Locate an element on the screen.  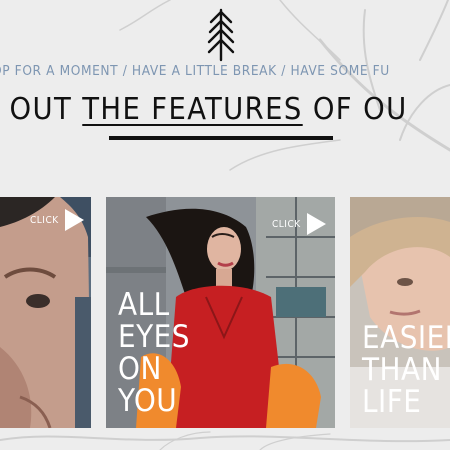
card-3-caption: EASIER THAN LIFE is located at coordinates (406, 370).